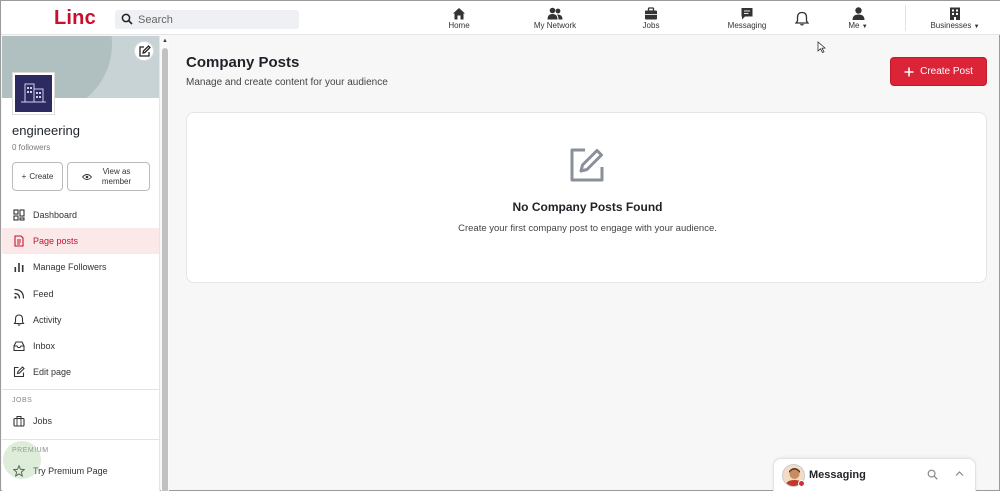  I want to click on page-title: Company Posts, so click(243, 62).